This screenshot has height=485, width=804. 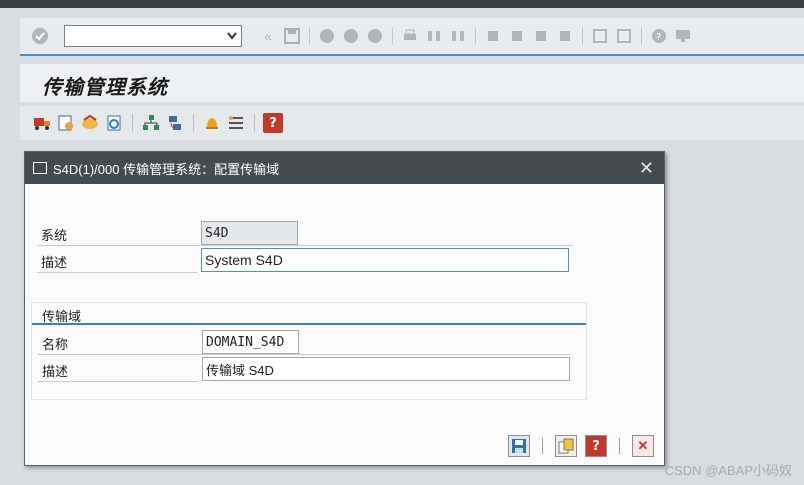 I want to click on cancel-x-icon: ✕, so click(x=643, y=445).